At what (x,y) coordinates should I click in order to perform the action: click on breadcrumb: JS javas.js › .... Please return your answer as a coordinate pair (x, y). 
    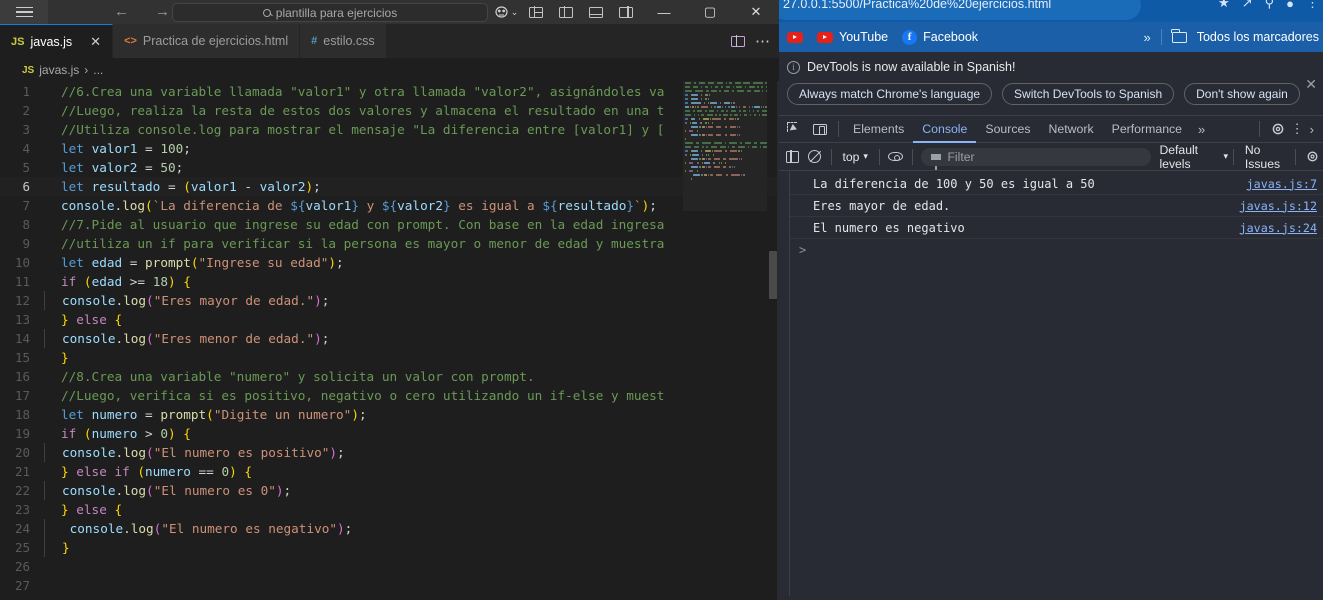
    Looking at the image, I should click on (389, 70).